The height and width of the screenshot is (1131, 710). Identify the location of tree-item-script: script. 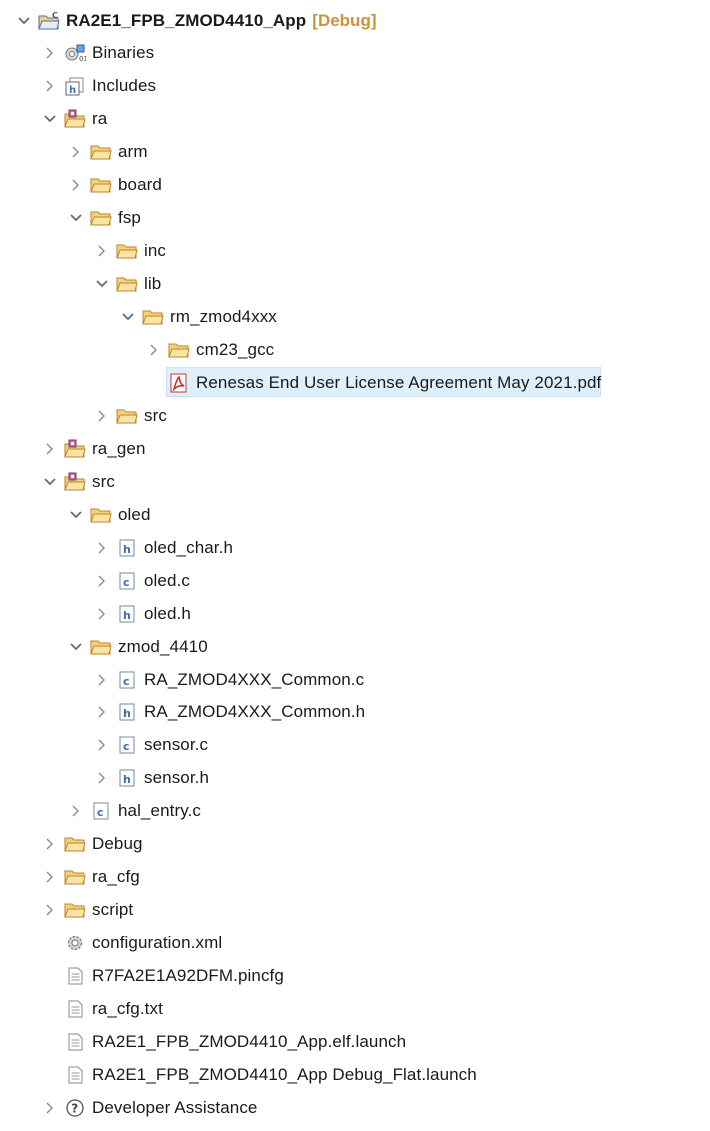
(66, 910).